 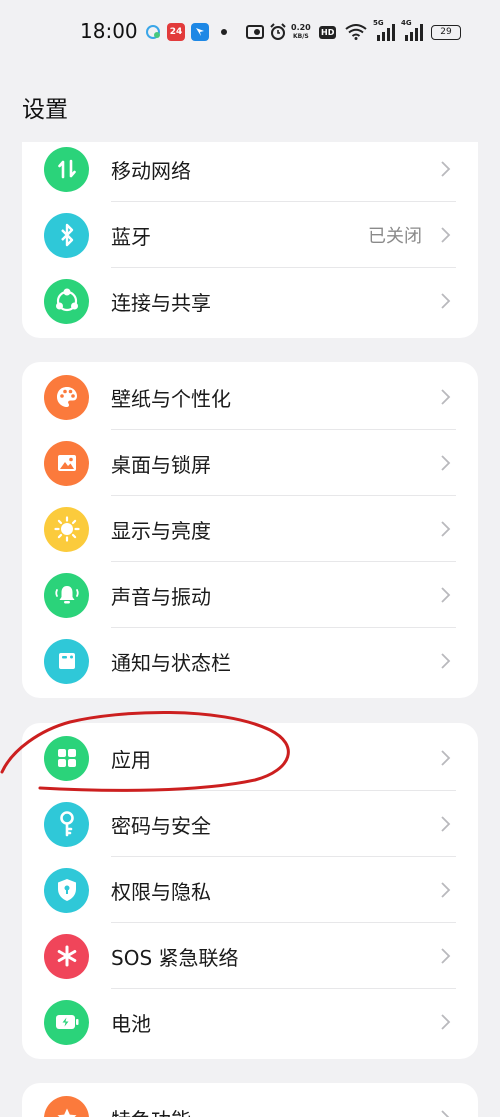 What do you see at coordinates (171, 398) in the screenshot?
I see `settings-item-label: 壁纸与个性化` at bounding box center [171, 398].